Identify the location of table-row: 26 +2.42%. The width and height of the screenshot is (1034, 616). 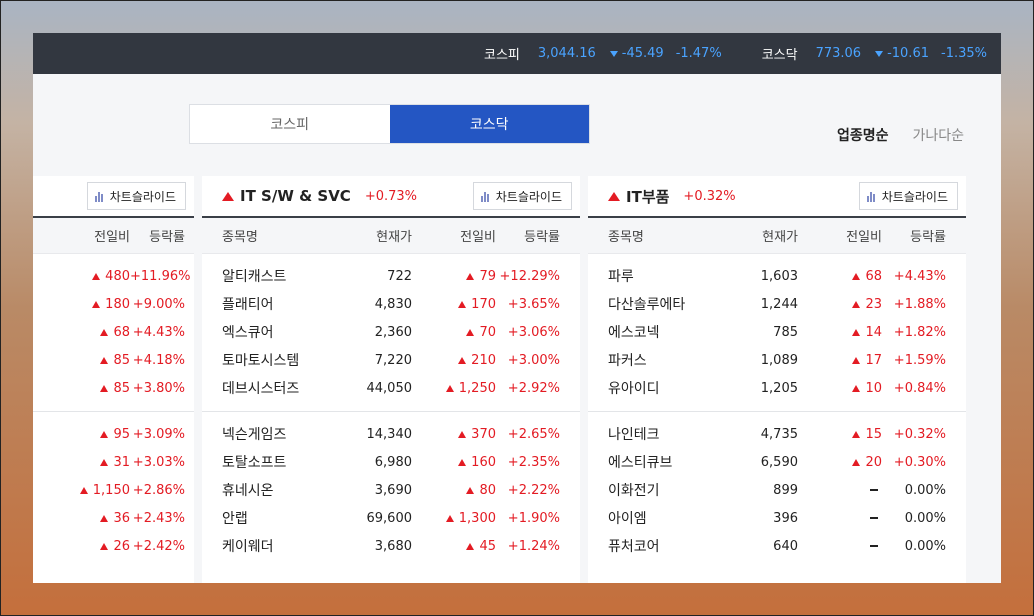
(113, 546).